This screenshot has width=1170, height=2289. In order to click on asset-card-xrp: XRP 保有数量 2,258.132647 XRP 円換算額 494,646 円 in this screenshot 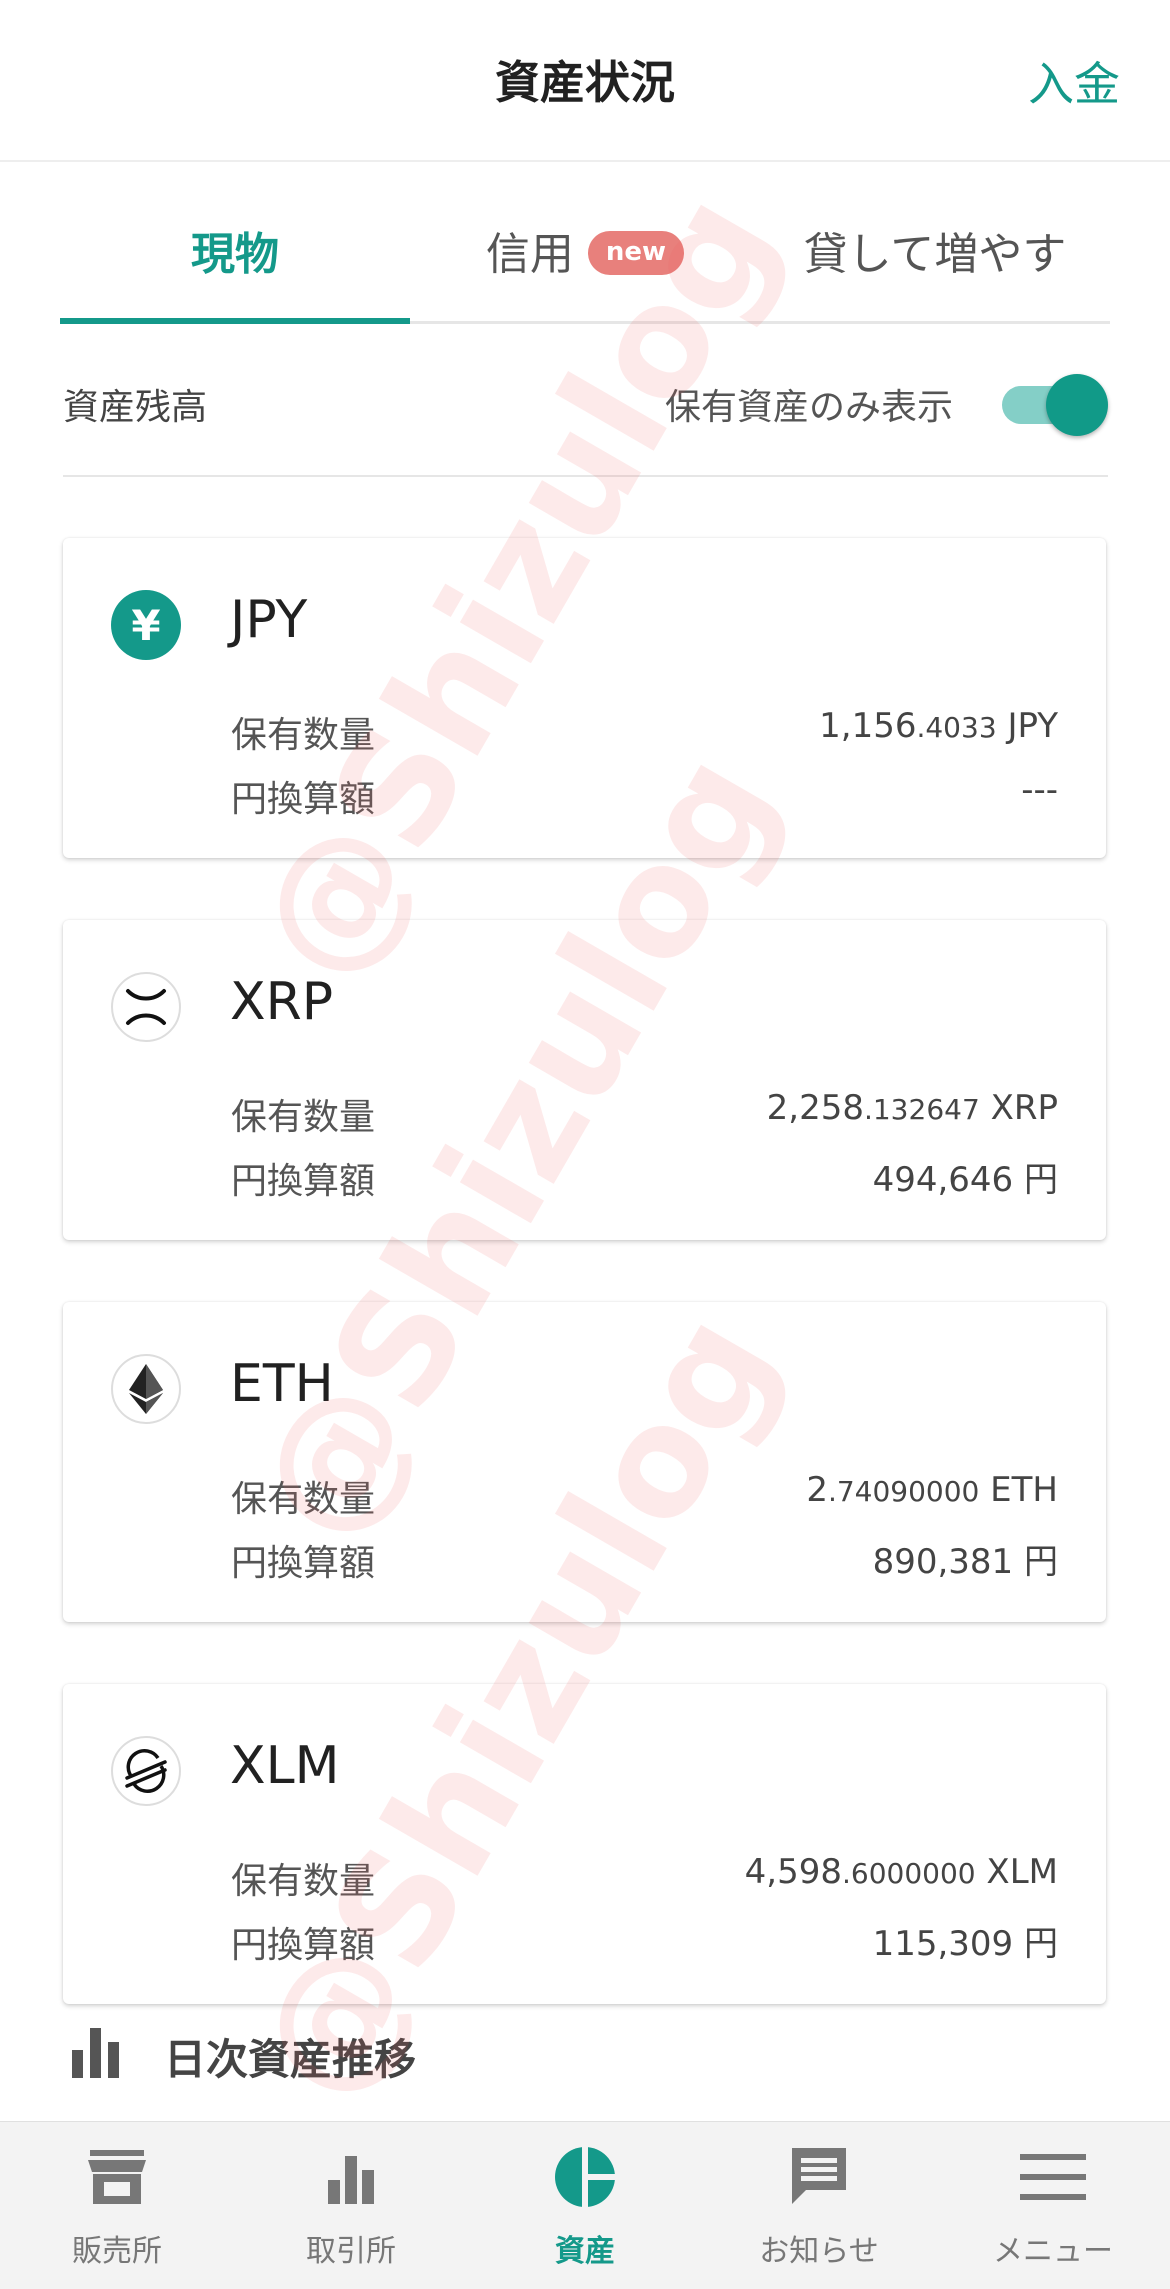, I will do `click(584, 1080)`.